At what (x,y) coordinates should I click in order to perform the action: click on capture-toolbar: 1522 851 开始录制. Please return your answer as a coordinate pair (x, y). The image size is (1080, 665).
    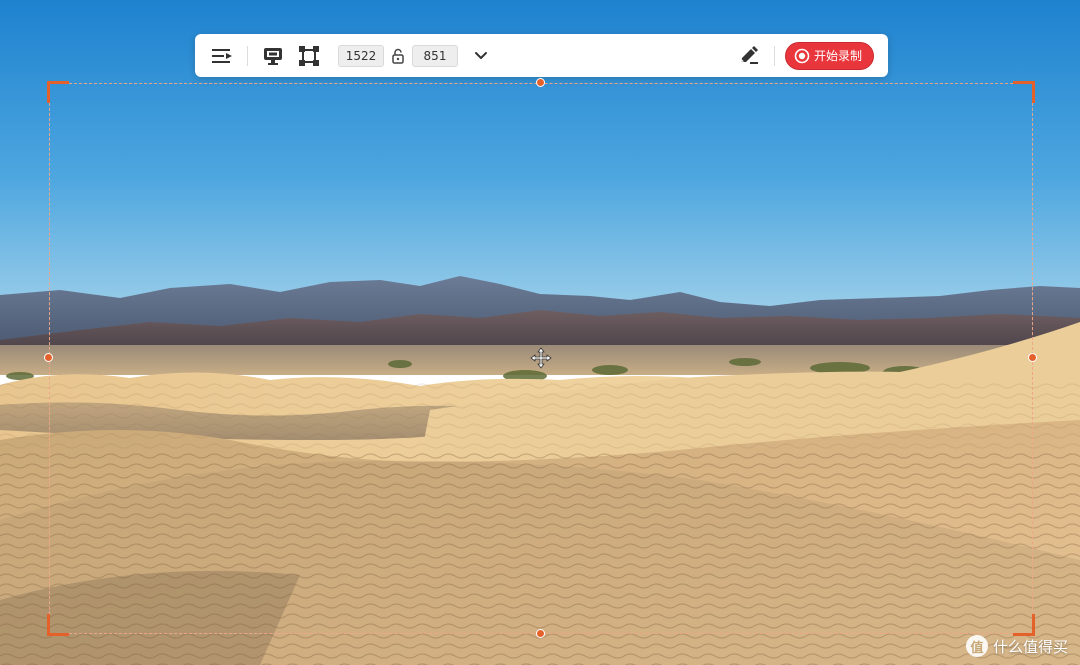
    Looking at the image, I should click on (541, 55).